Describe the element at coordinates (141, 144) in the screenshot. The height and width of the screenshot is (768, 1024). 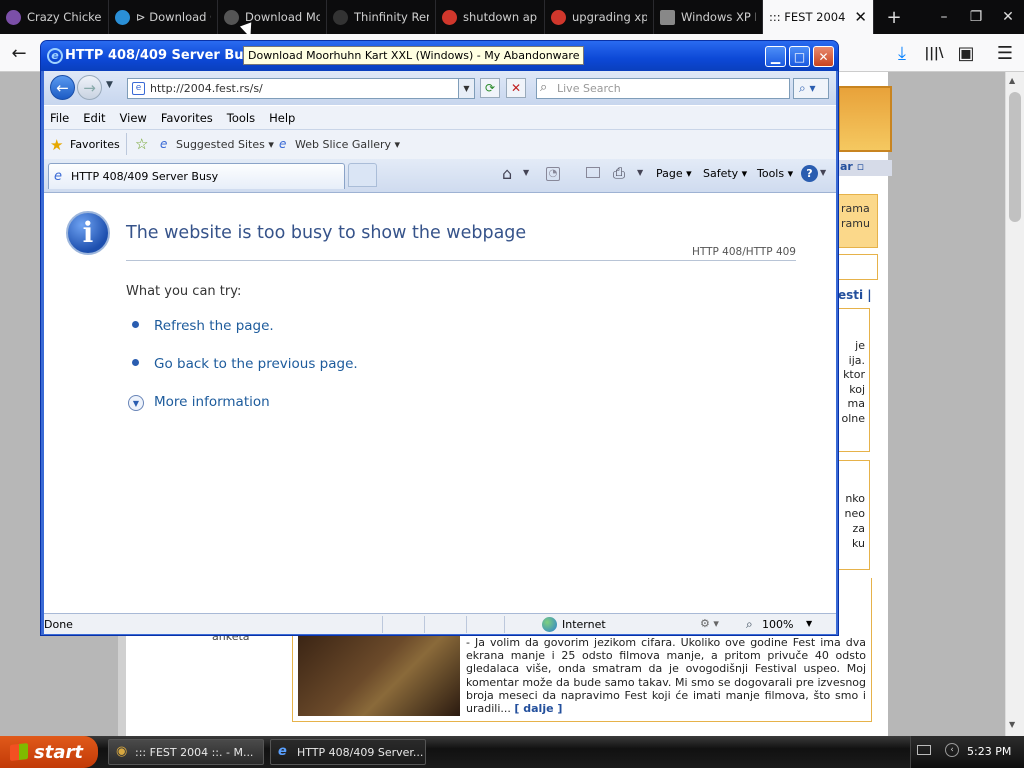
I see `add-favorites-icon: ☆` at that location.